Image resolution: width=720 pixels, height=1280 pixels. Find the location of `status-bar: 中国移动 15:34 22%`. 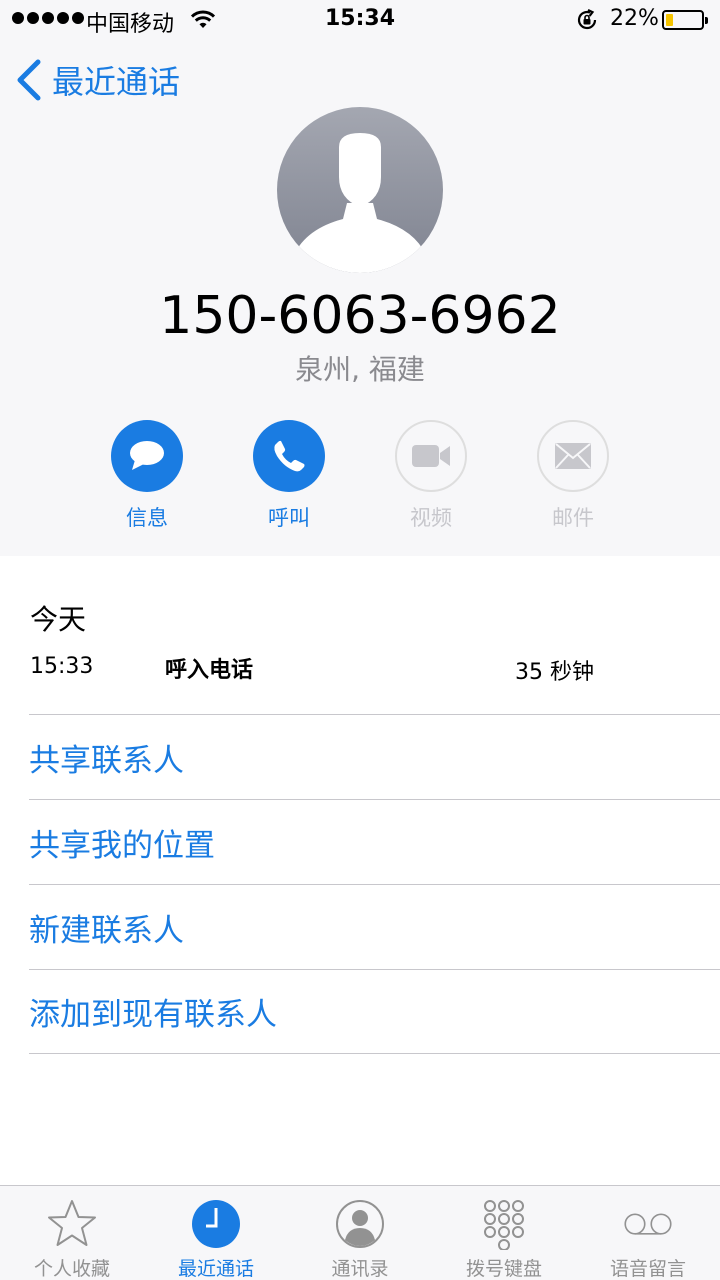

status-bar: 中国移动 15:34 22% is located at coordinates (360, 20).